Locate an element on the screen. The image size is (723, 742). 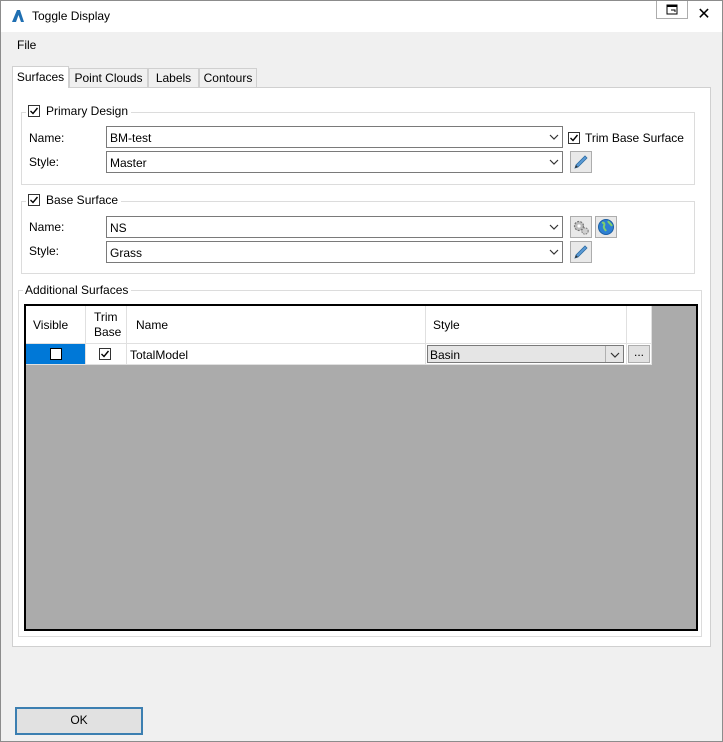
gears-icon is located at coordinates (581, 227).